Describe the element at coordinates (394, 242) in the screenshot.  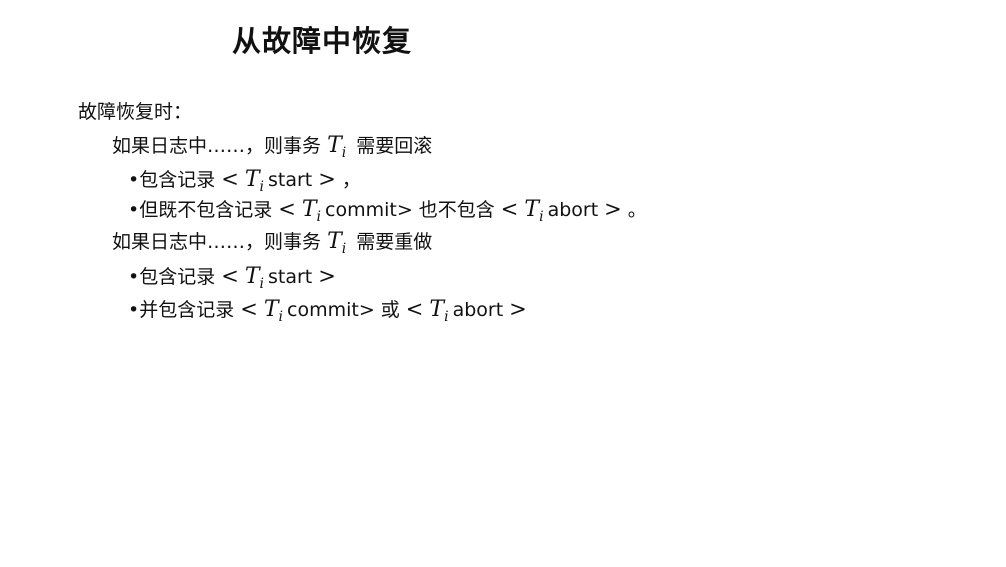
I see `redo-heading-post: 需要重做` at that location.